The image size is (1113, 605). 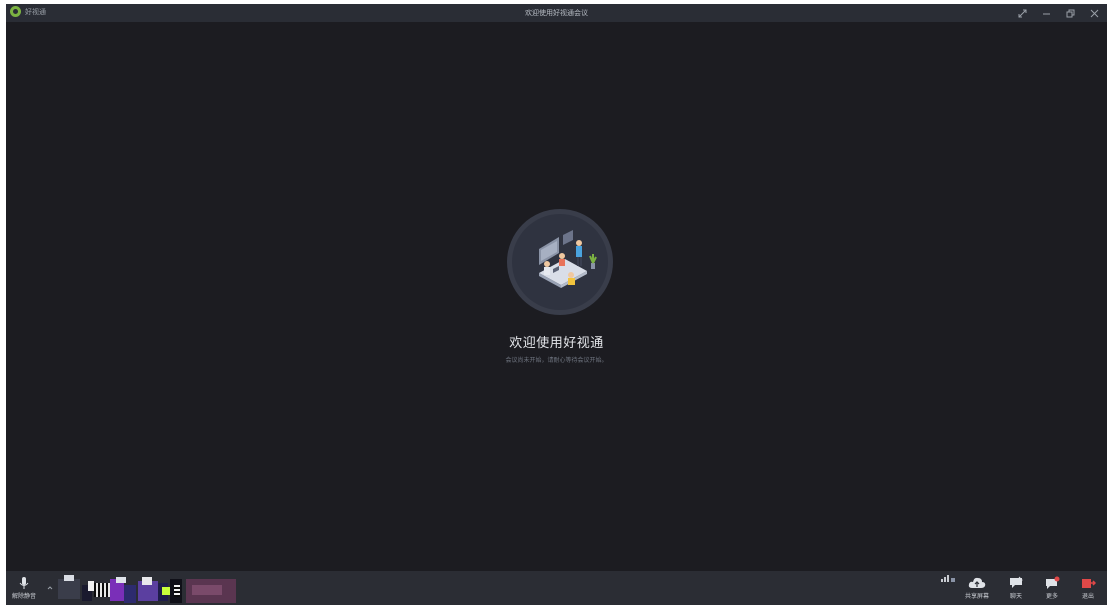 I want to click on more-icon, so click(x=1053, y=582).